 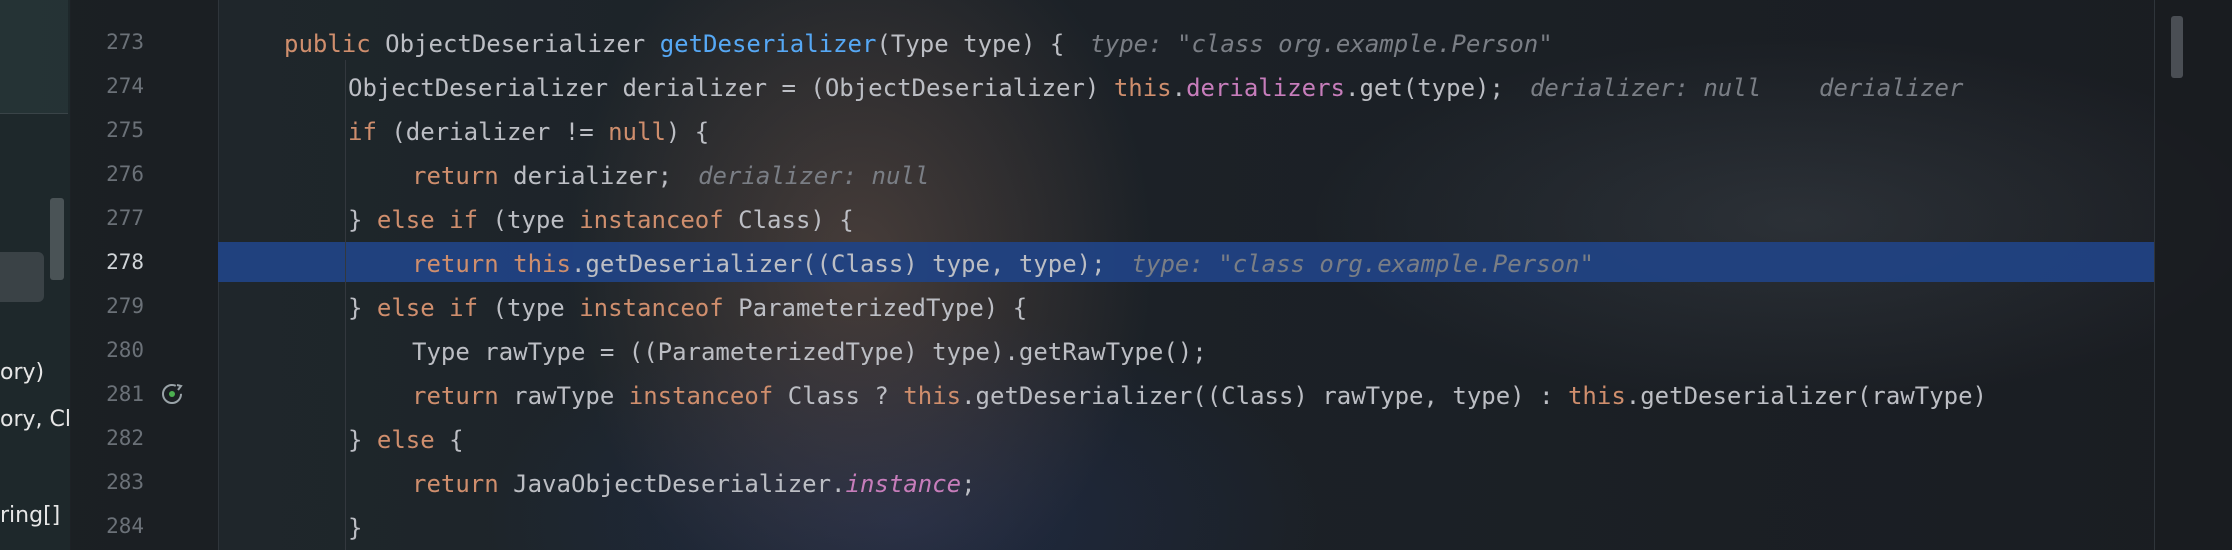 I want to click on code-token: null, so click(x=637, y=132).